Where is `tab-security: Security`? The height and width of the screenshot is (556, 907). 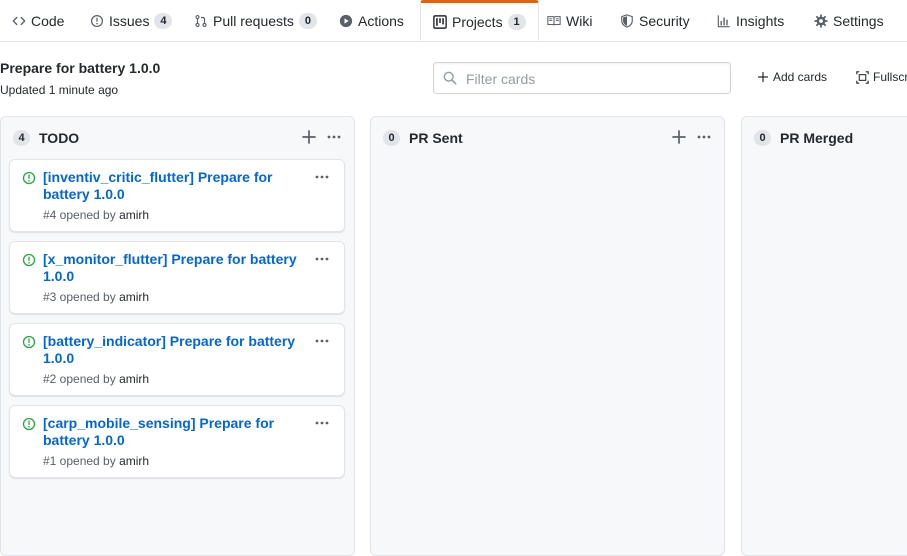 tab-security: Security is located at coordinates (655, 20).